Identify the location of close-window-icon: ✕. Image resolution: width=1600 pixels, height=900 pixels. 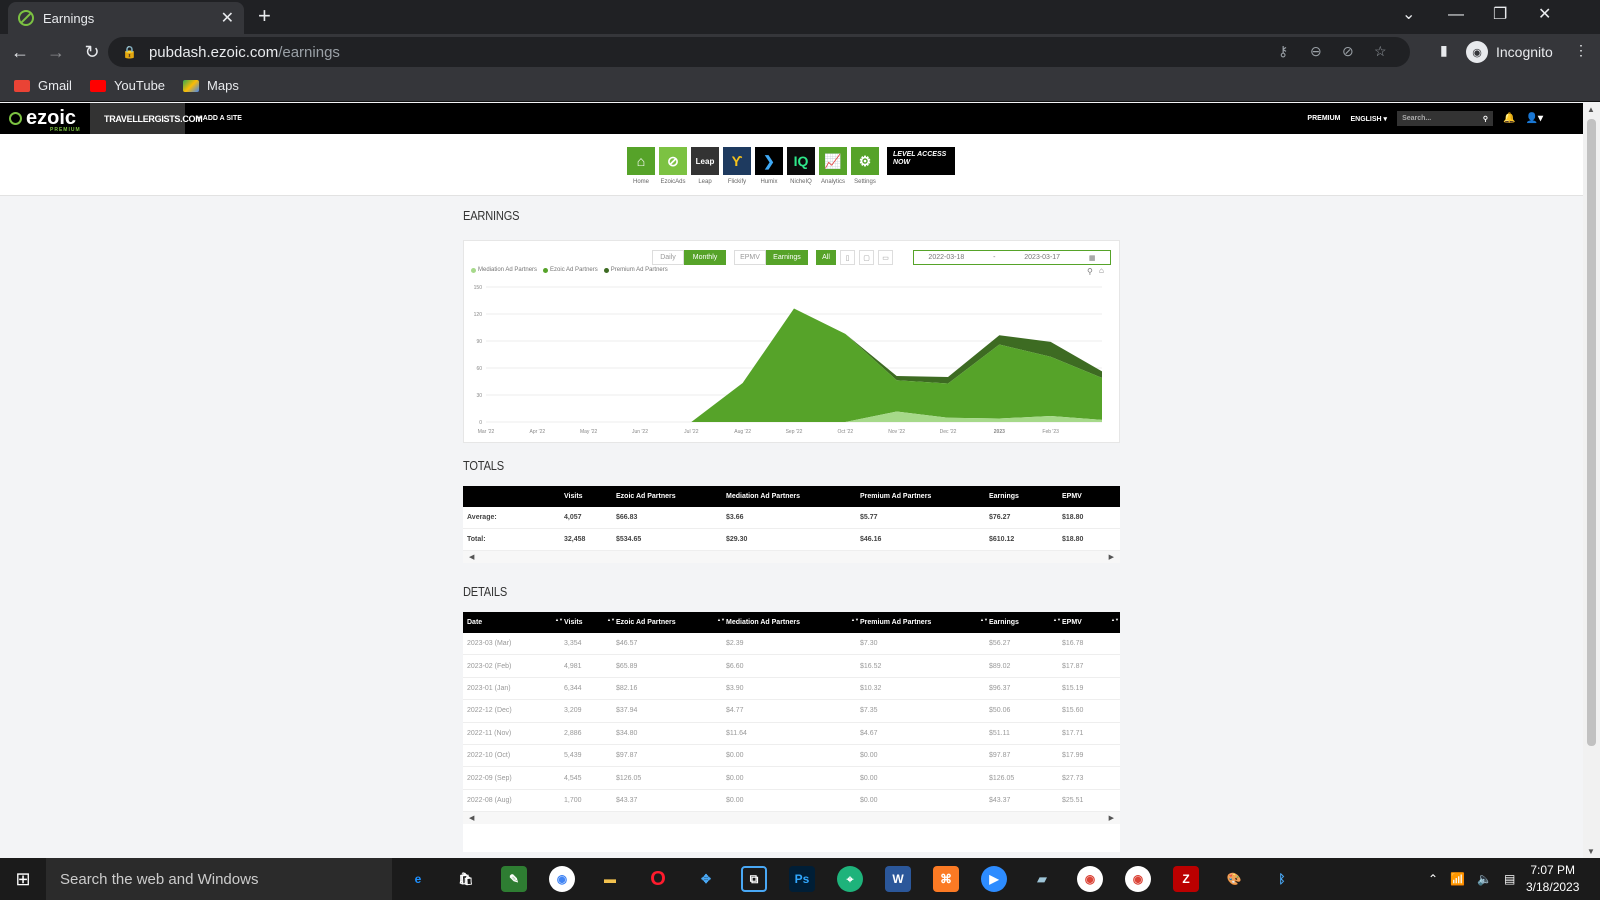
(1544, 15).